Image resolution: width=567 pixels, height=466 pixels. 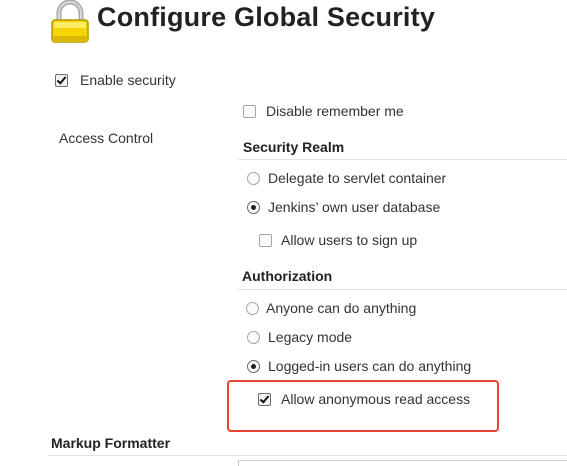 What do you see at coordinates (349, 240) in the screenshot?
I see `allow-signup-label: Allow users to sign up` at bounding box center [349, 240].